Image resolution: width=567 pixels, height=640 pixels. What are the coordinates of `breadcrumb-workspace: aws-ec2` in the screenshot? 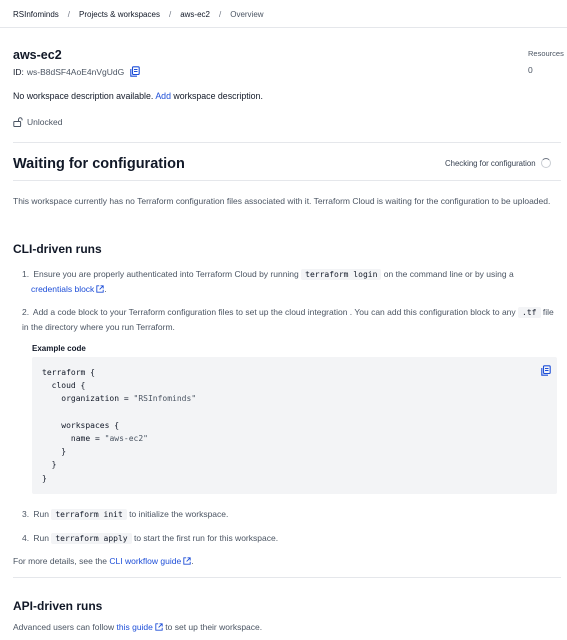 It's located at (195, 14).